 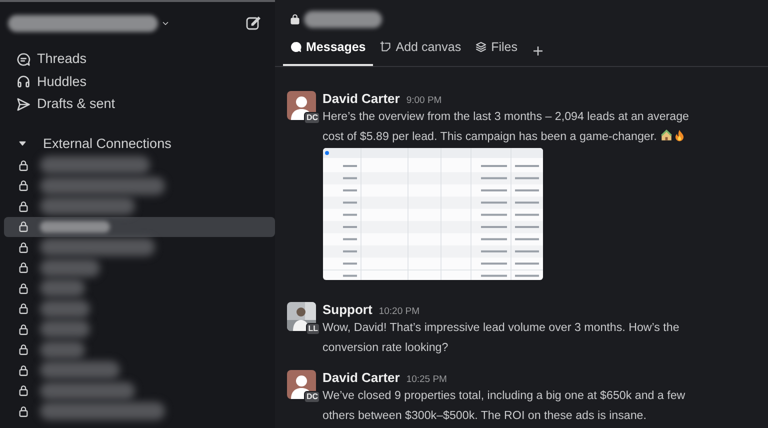 I want to click on sidebar-nav-item: Huddles, so click(x=48, y=81).